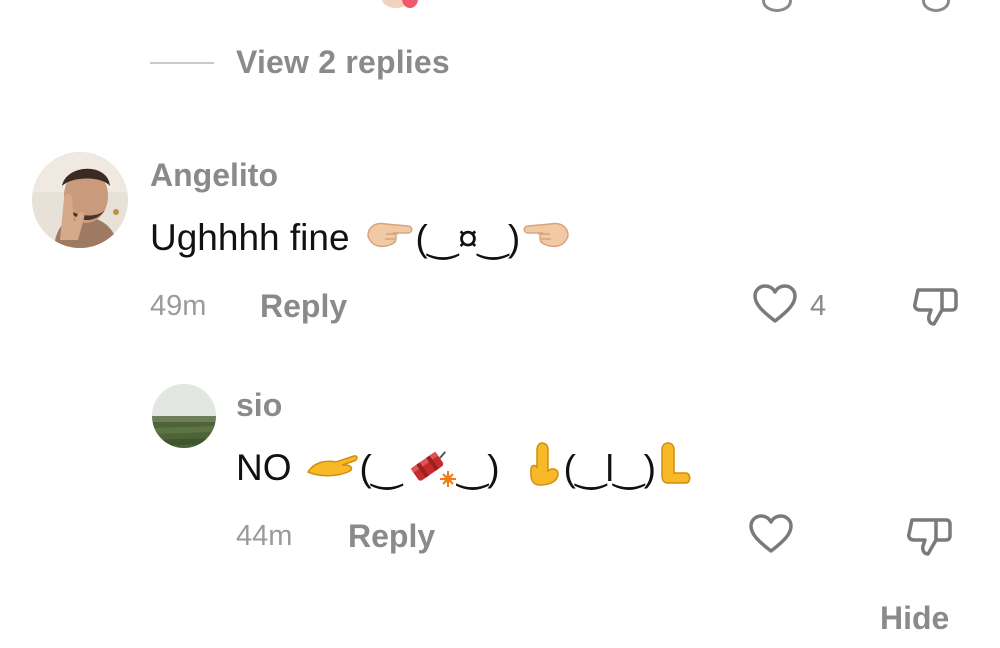 This screenshot has height=648, width=1000. What do you see at coordinates (430, 468) in the screenshot?
I see `firecracker-emoji` at bounding box center [430, 468].